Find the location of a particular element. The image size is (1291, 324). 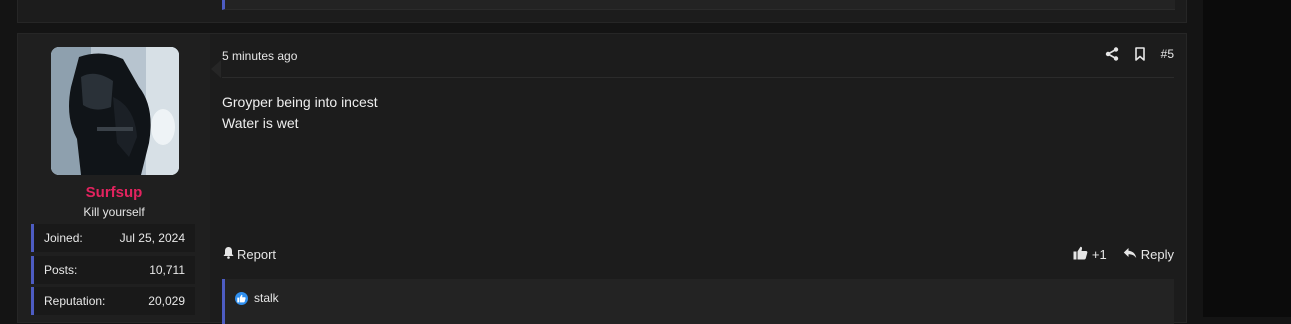

report-button: Report is located at coordinates (249, 254).